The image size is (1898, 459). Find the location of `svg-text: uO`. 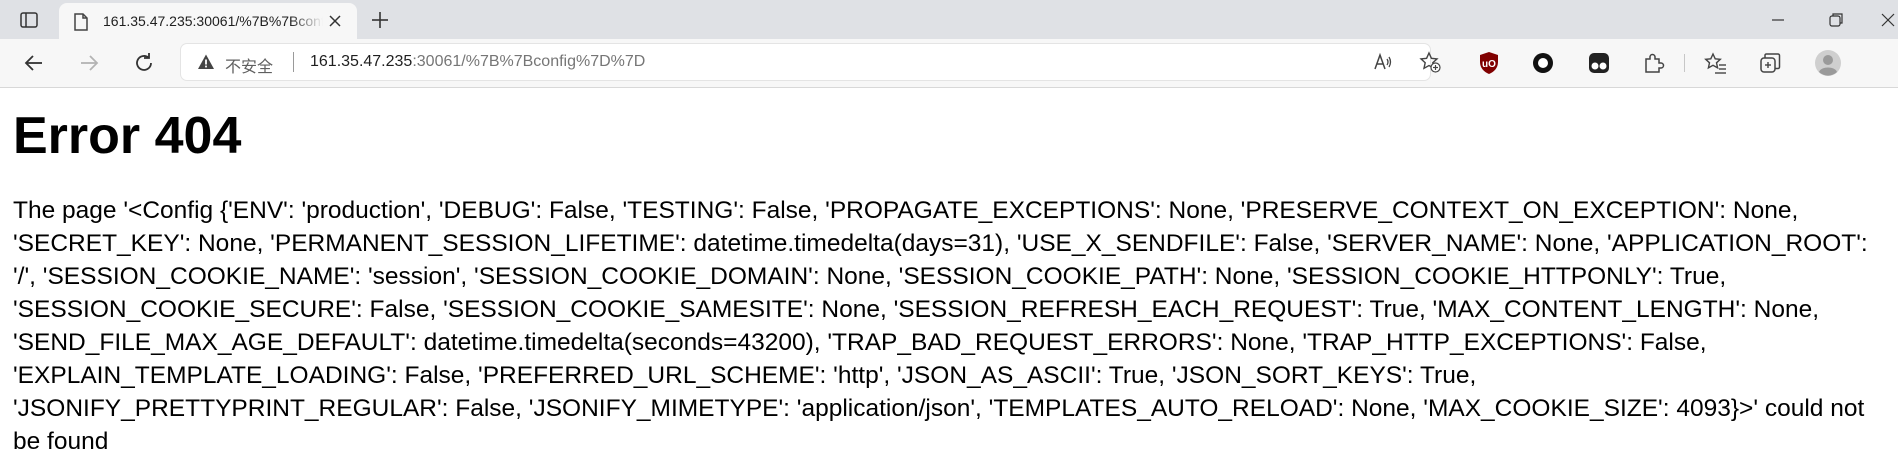

svg-text: uO is located at coordinates (1489, 64).